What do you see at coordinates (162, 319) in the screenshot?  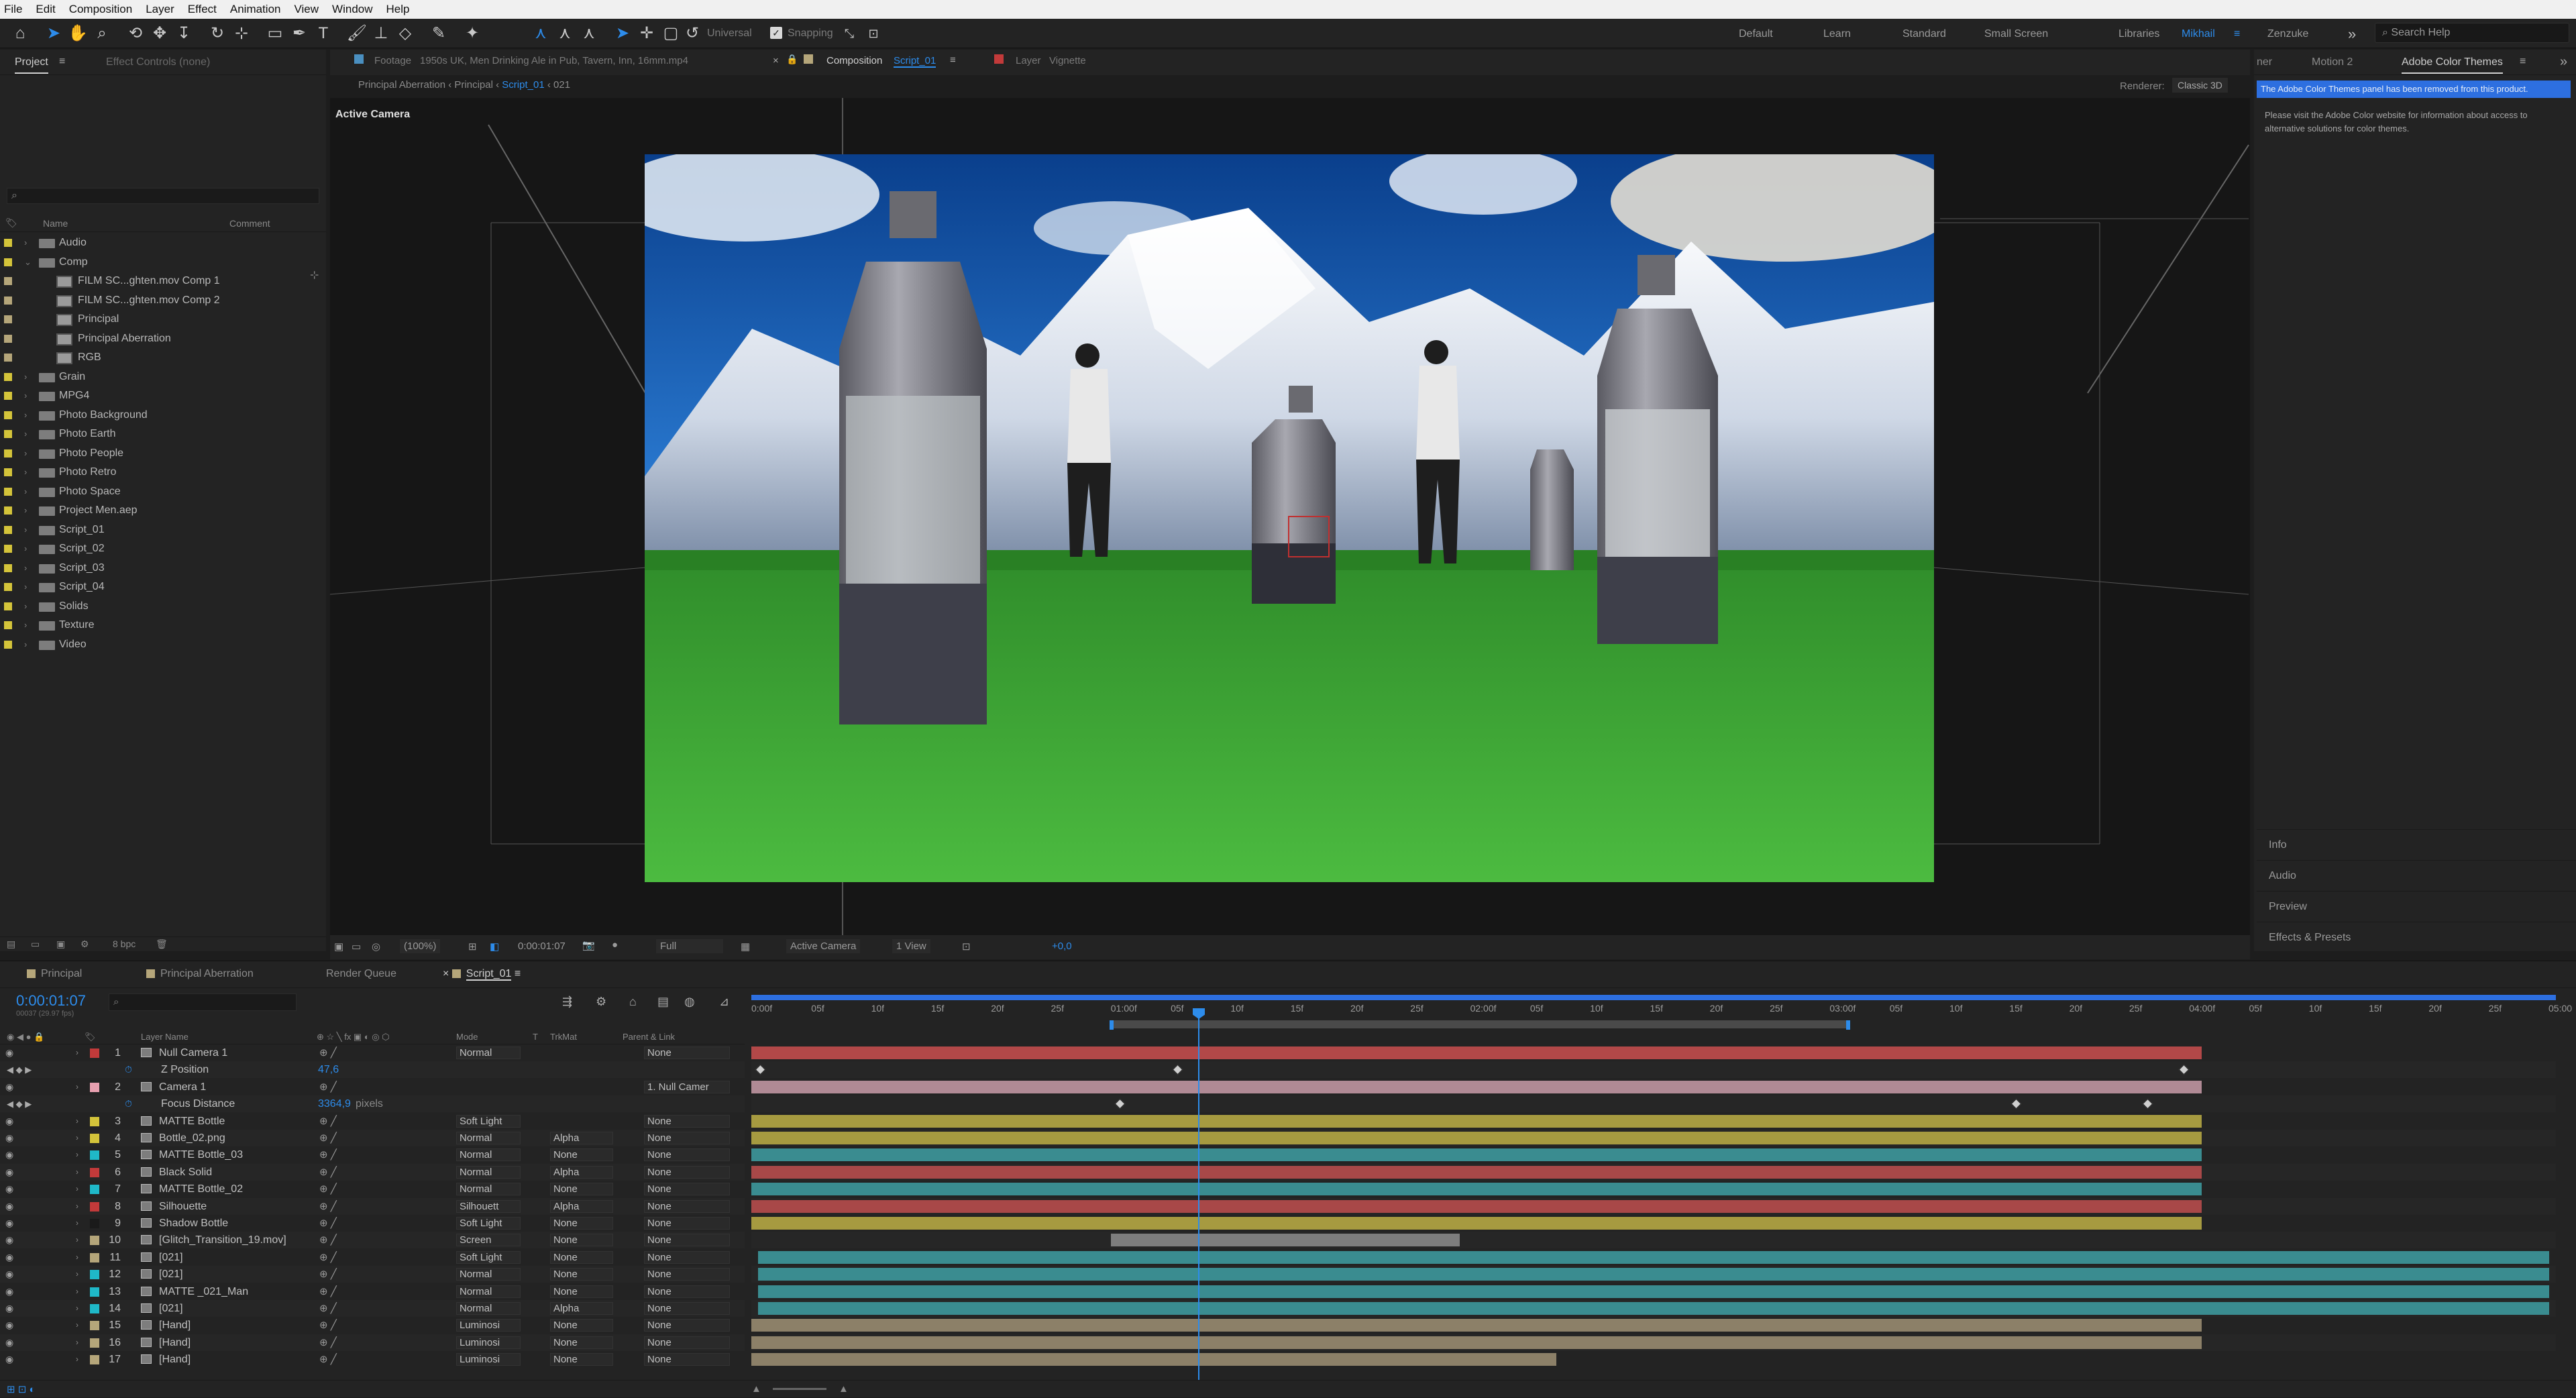 I see `project-item: Principal` at bounding box center [162, 319].